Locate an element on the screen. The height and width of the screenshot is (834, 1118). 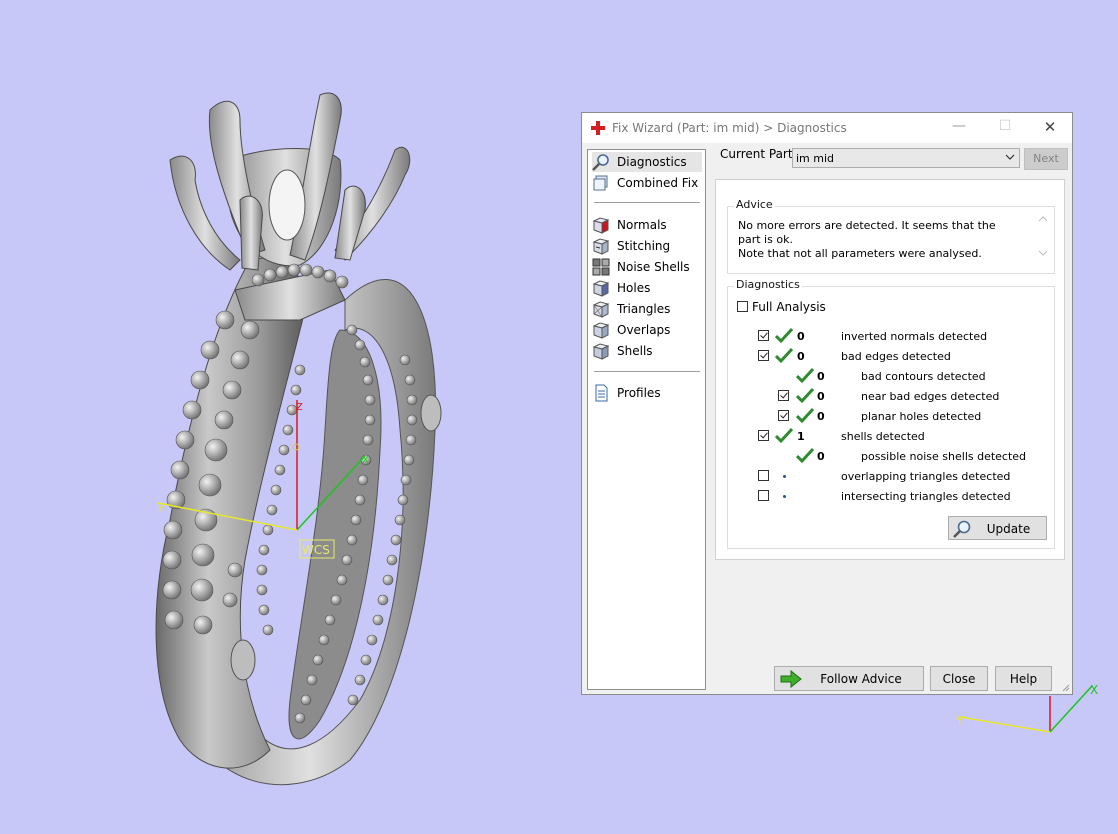
nav-label-stitching: Stitching is located at coordinates (644, 246).